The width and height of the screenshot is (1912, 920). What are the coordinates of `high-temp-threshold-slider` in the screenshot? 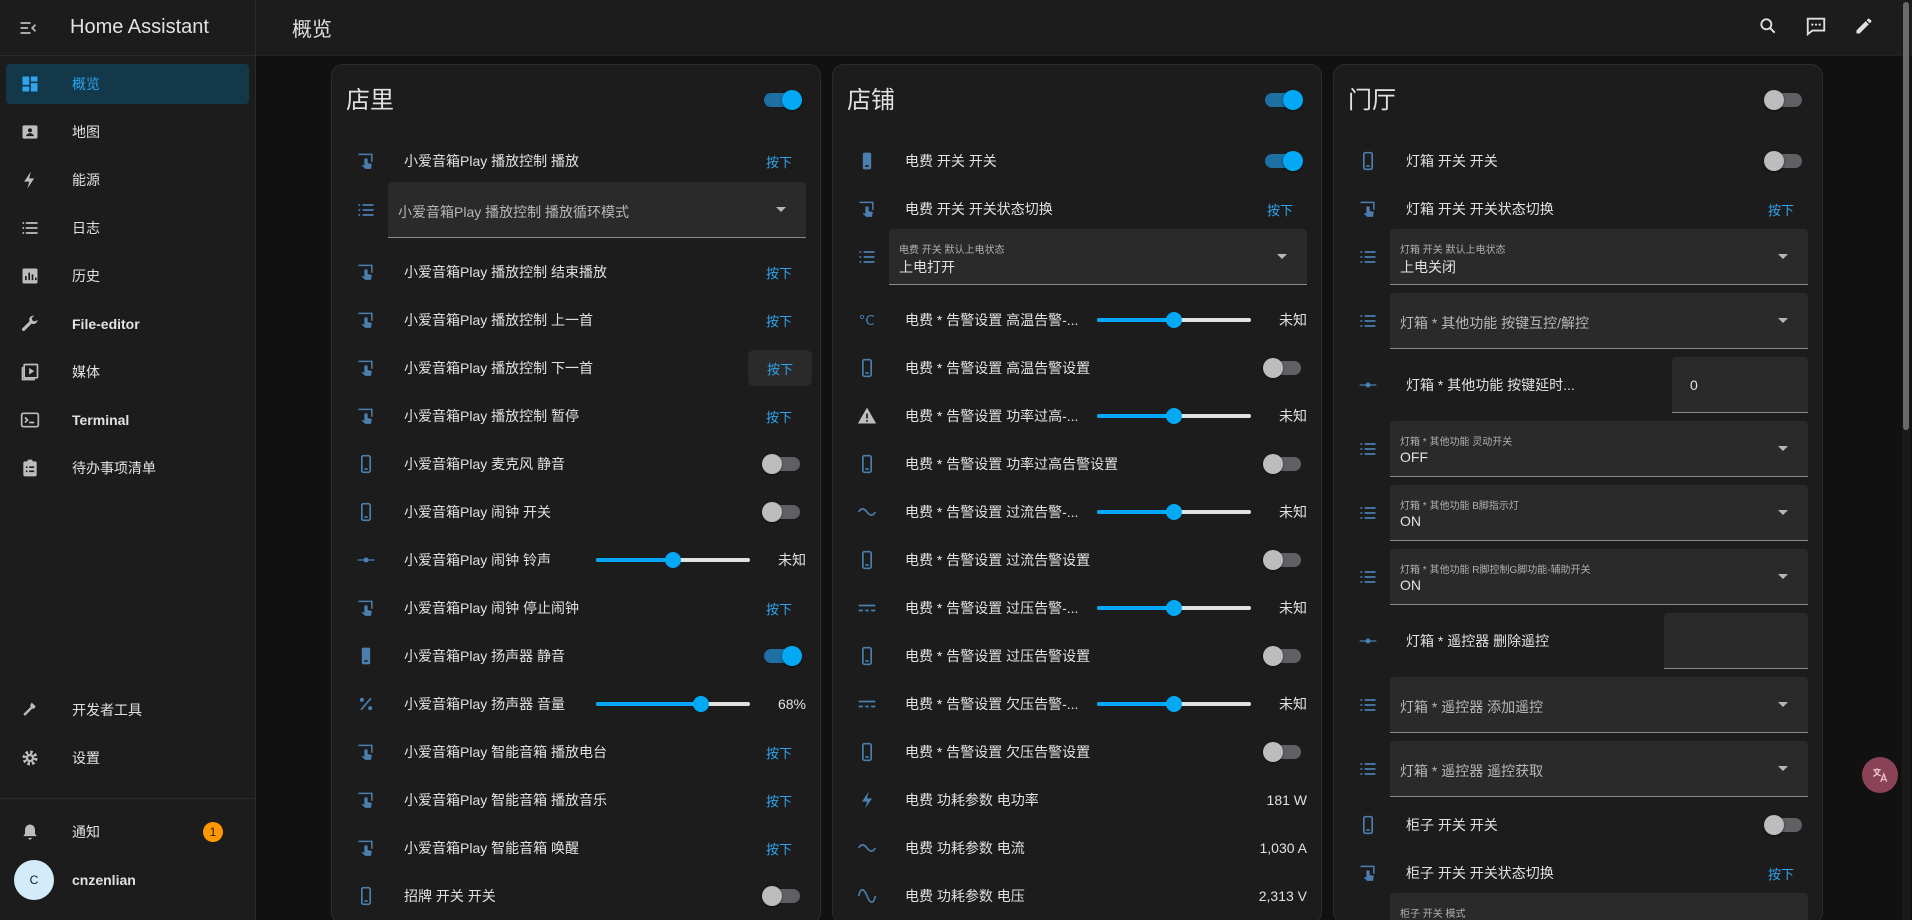 It's located at (1174, 320).